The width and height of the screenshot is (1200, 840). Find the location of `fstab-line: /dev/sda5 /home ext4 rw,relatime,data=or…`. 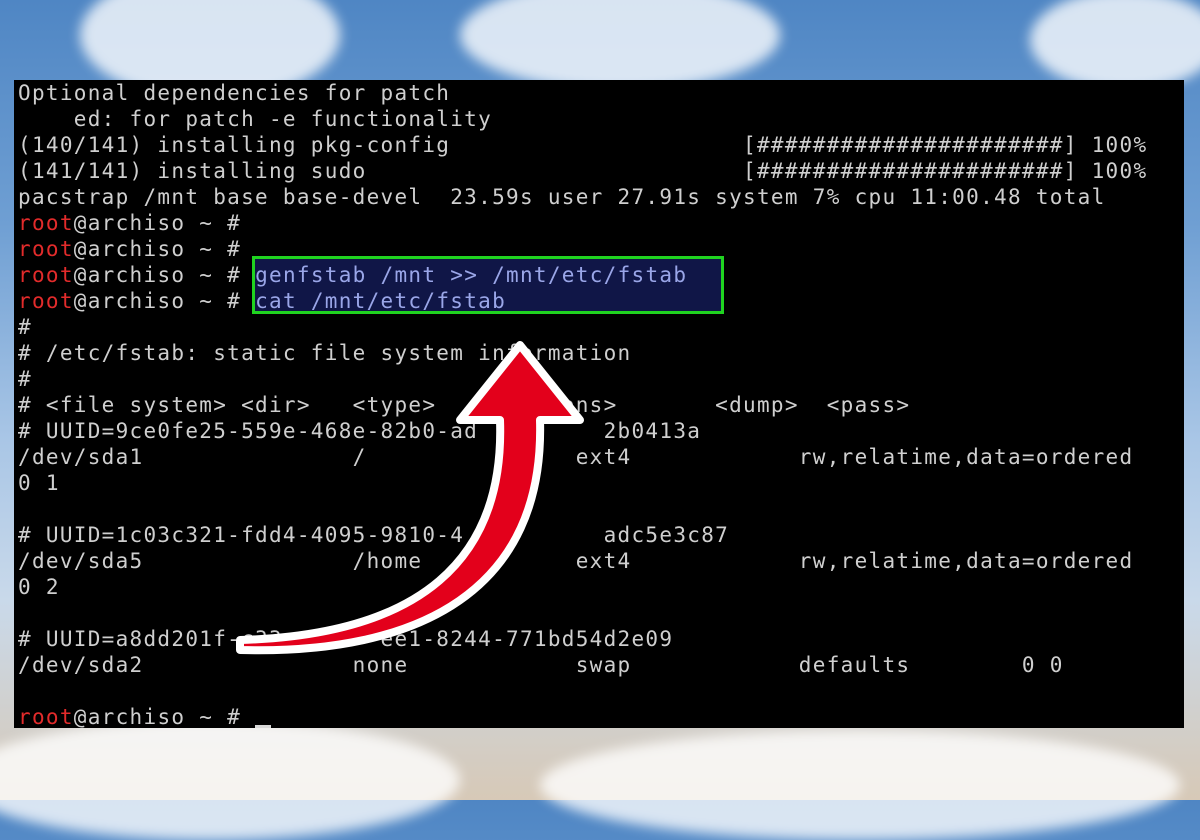

fstab-line: /dev/sda5 /home ext4 rw,relatime,data=or… is located at coordinates (576, 561).